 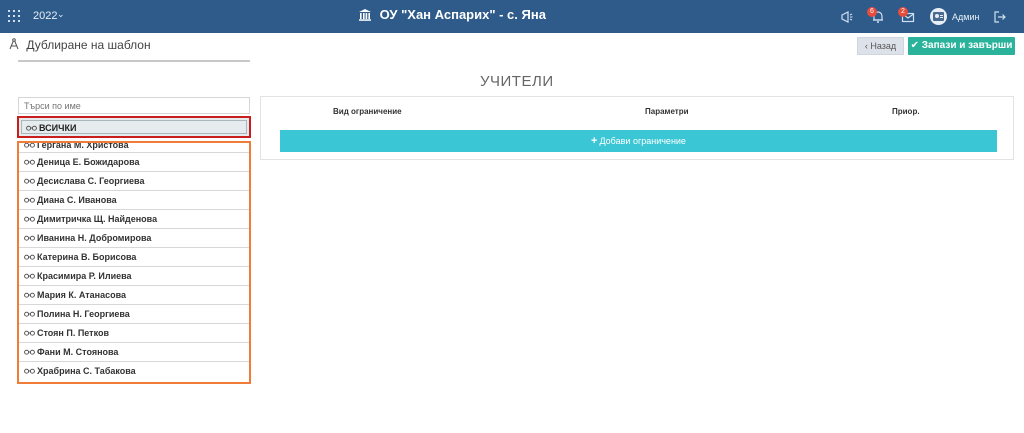 What do you see at coordinates (134, 127) in the screenshot?
I see `list-item-all: ВСИЧКИ` at bounding box center [134, 127].